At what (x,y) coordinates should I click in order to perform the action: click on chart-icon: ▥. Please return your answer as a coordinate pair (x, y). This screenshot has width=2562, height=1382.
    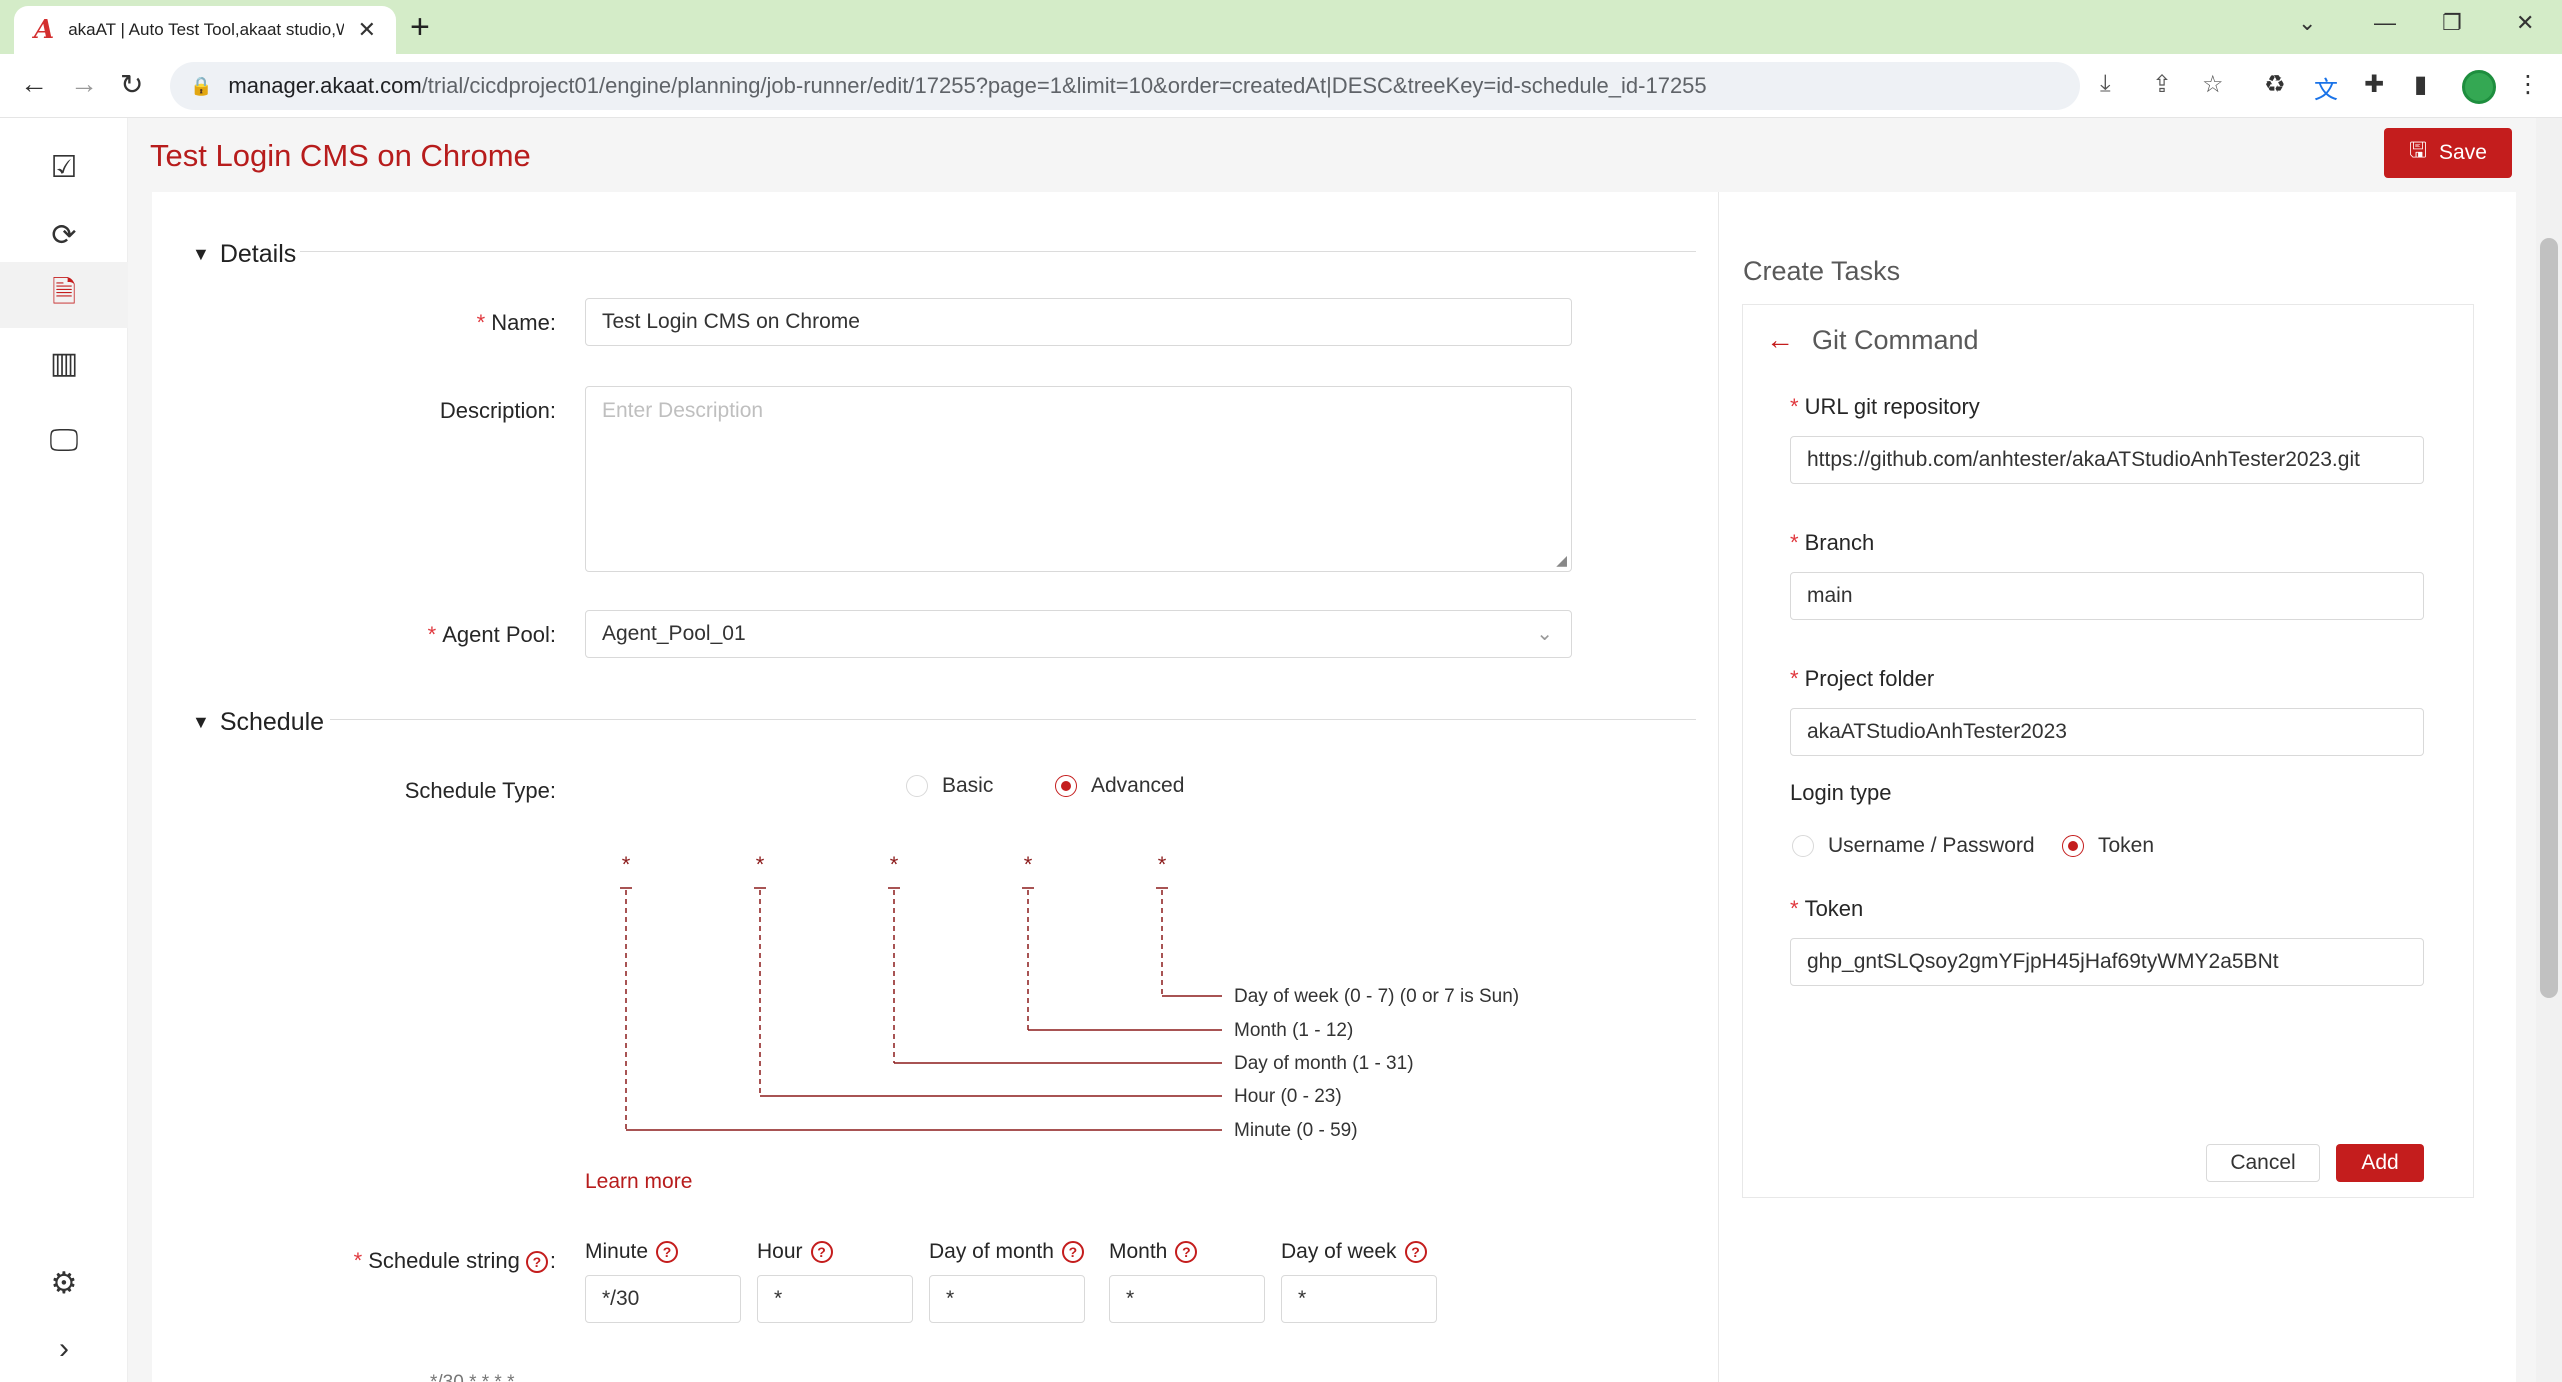
    Looking at the image, I should click on (64, 363).